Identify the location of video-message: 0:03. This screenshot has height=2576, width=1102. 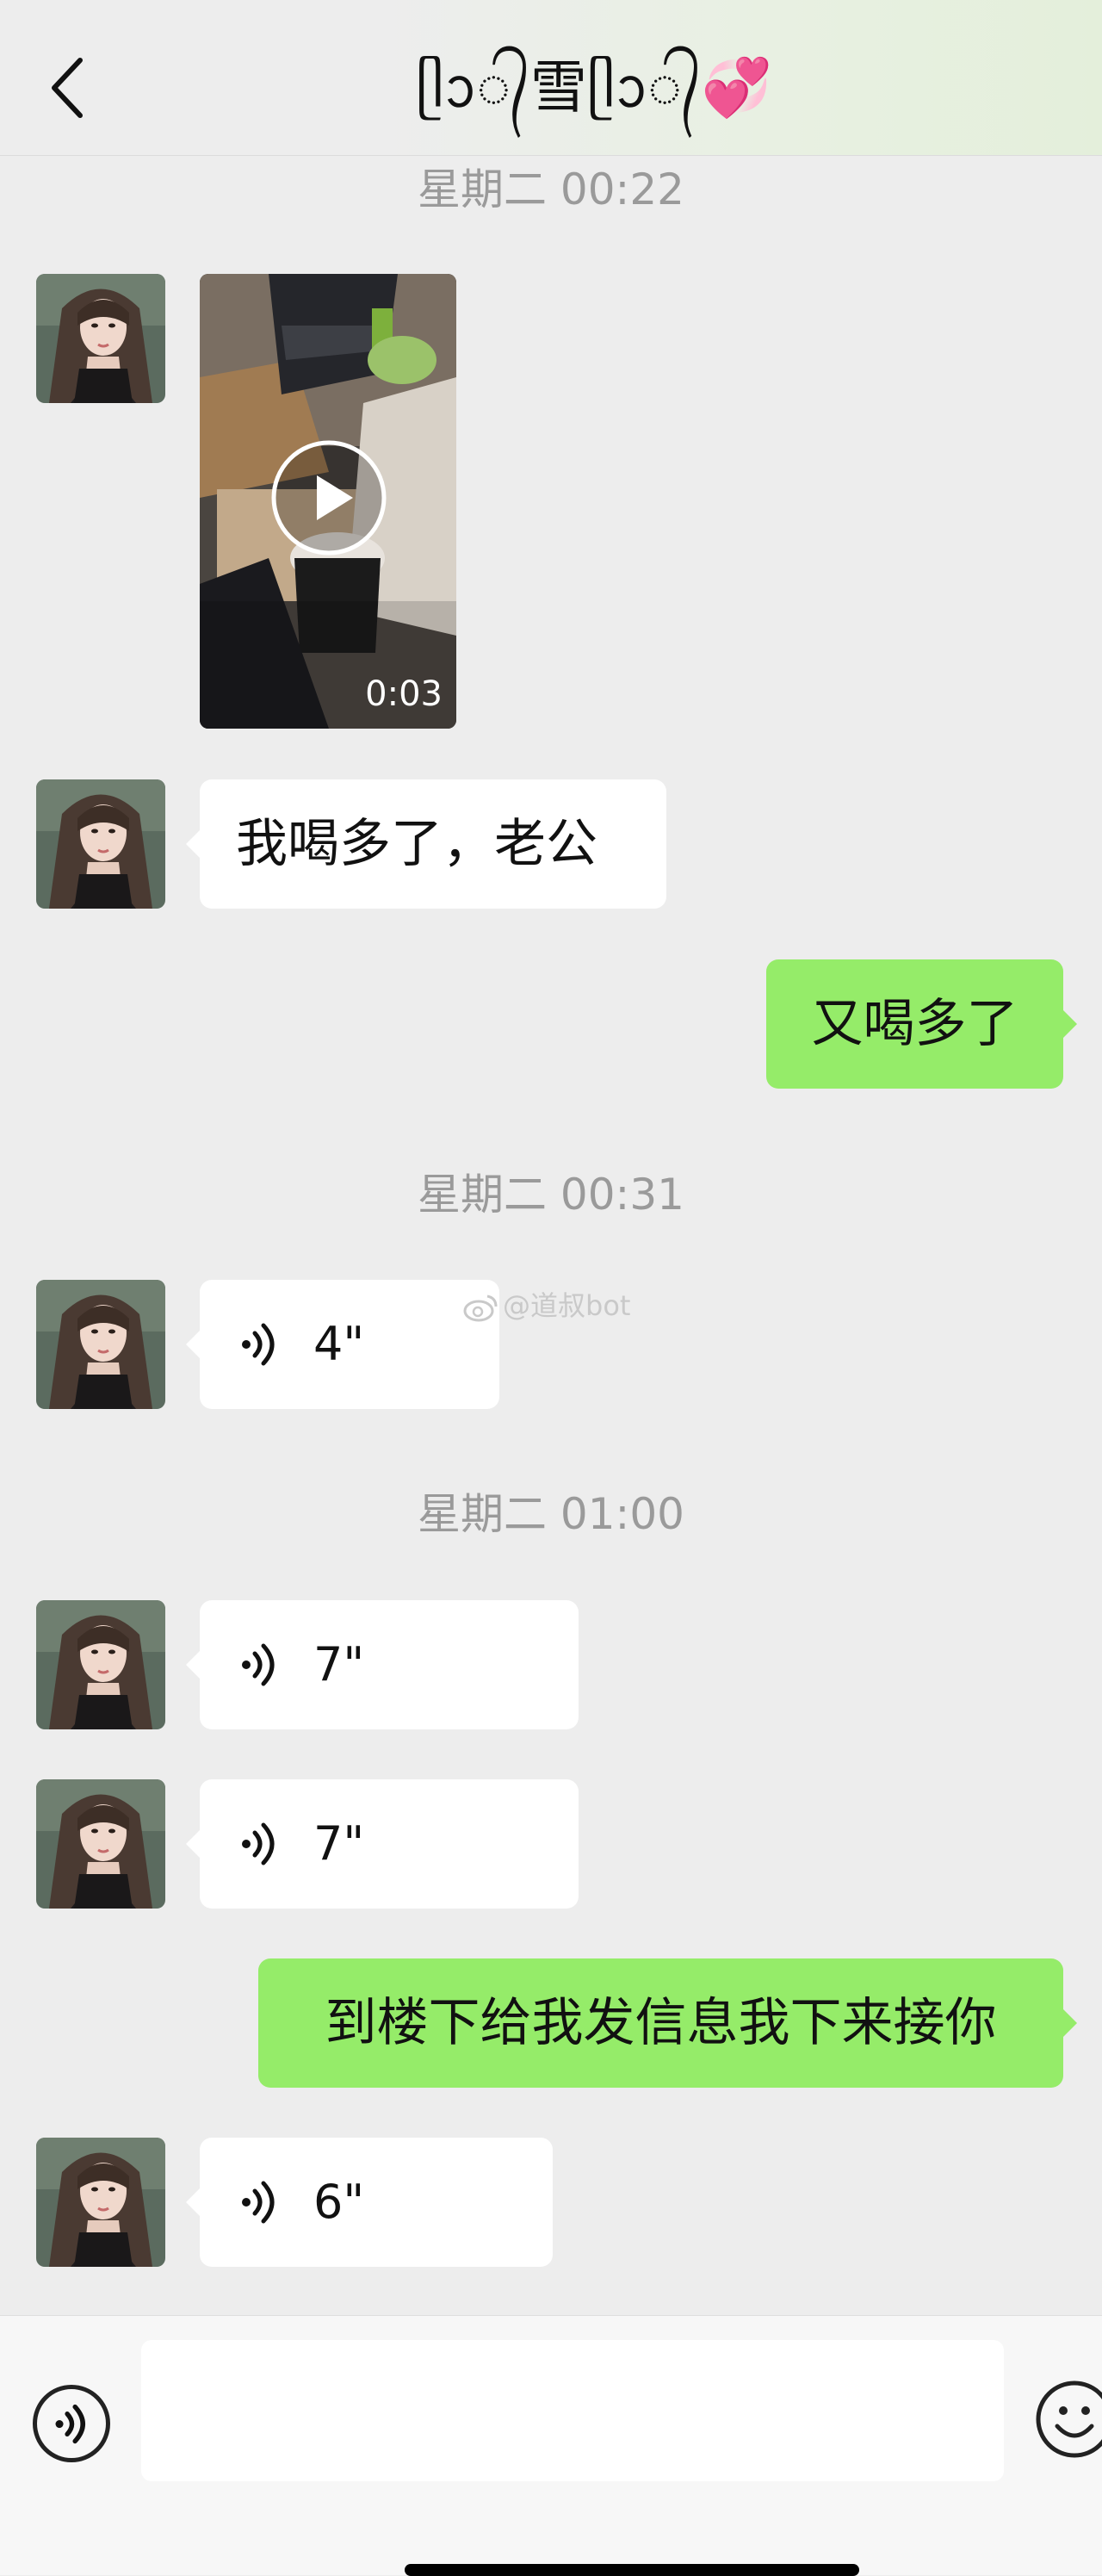
(328, 502).